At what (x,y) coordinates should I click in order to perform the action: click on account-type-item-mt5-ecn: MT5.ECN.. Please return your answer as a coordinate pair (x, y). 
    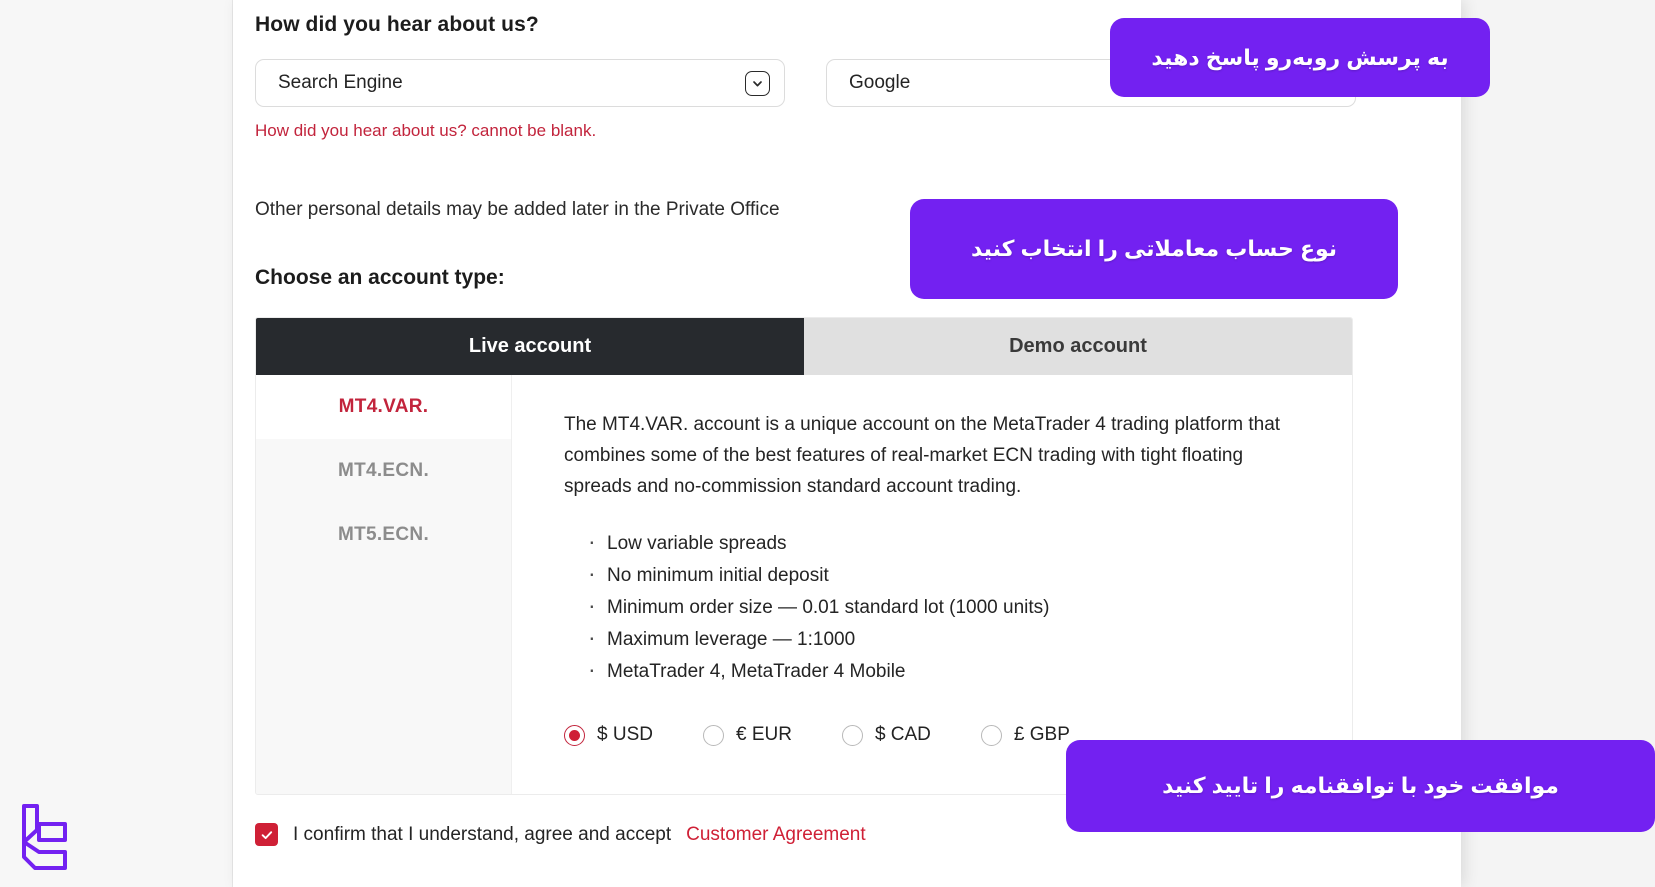
    Looking at the image, I should click on (383, 535).